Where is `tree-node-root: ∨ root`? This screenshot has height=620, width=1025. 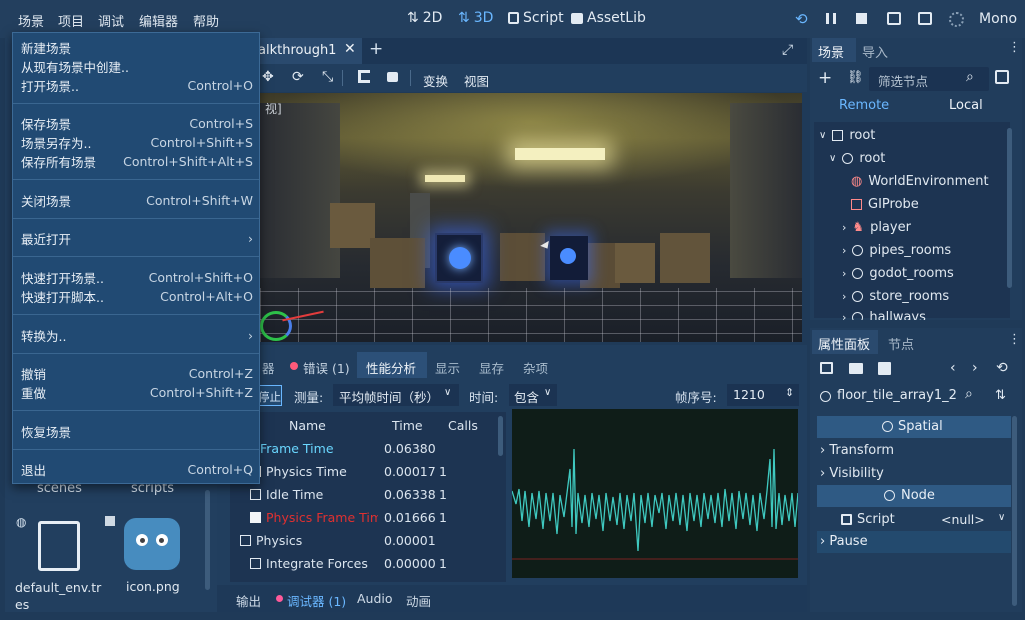 tree-node-root: ∨ root is located at coordinates (857, 158).